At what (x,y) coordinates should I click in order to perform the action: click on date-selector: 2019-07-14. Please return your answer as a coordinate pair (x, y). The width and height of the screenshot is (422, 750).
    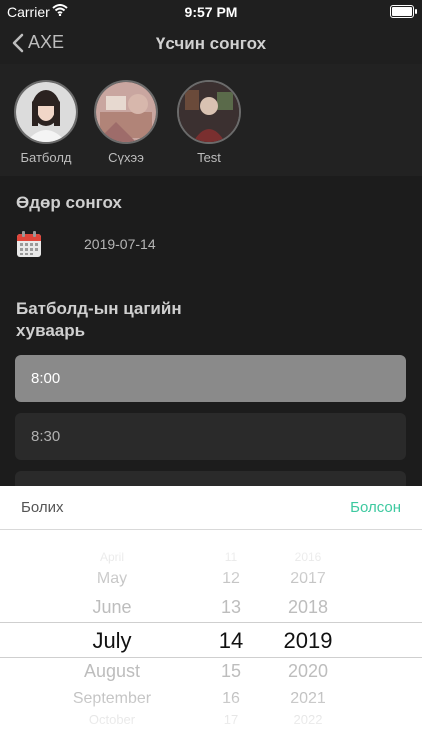
    Looking at the image, I should click on (86, 244).